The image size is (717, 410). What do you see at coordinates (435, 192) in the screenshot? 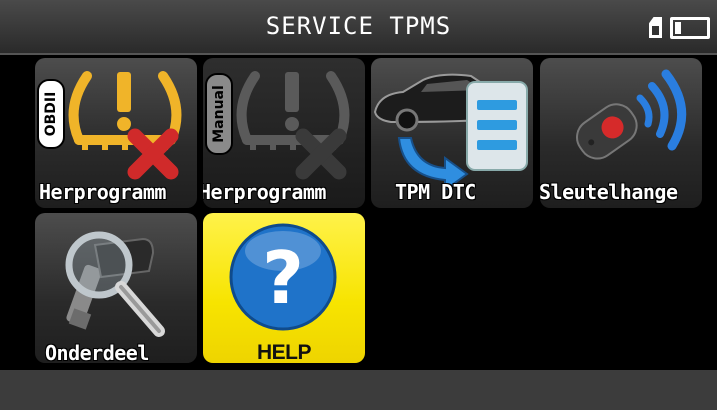
I see `tile-label-tpm-dtc: TPM DTC` at bounding box center [435, 192].